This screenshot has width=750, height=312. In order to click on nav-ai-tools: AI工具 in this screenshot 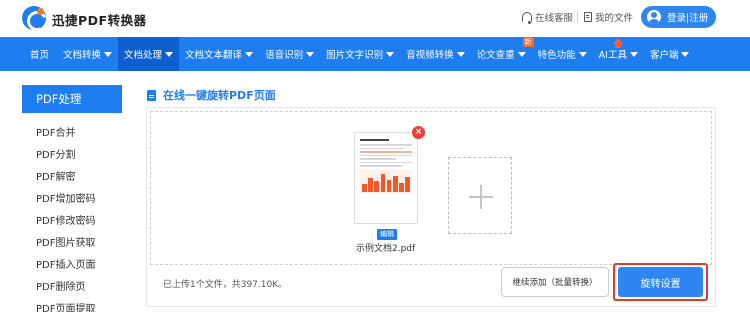, I will do `click(618, 54)`.